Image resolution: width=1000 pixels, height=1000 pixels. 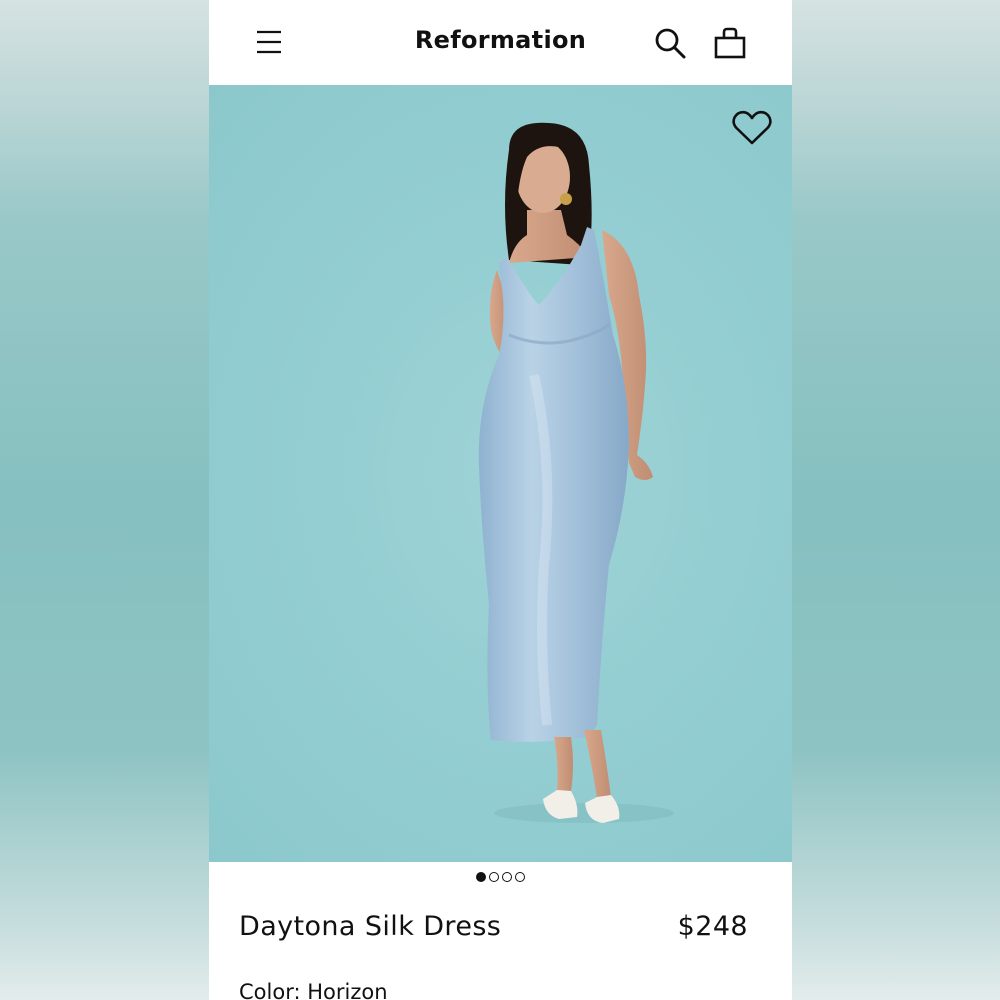 What do you see at coordinates (500, 880) in the screenshot?
I see `carousel-indicators` at bounding box center [500, 880].